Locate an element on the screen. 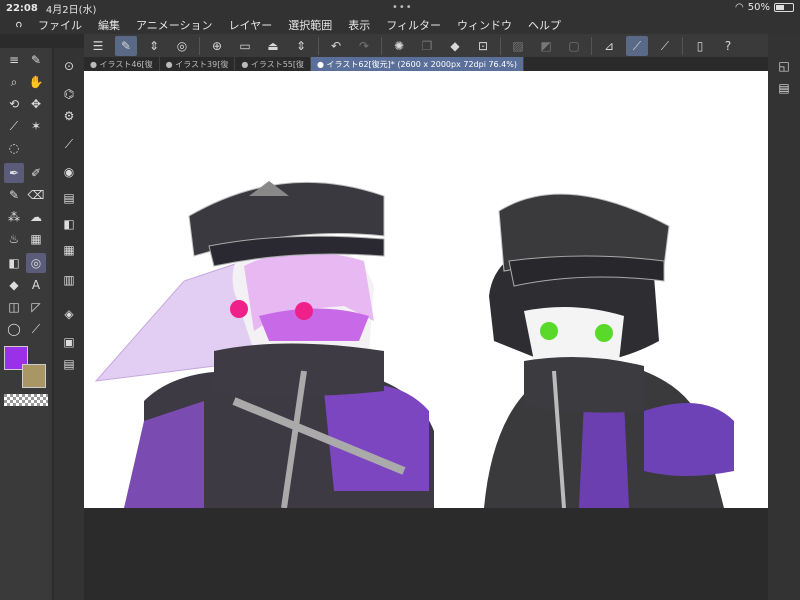 This screenshot has width=800, height=600. pen-pressure-icon: ⟋ is located at coordinates (665, 46).